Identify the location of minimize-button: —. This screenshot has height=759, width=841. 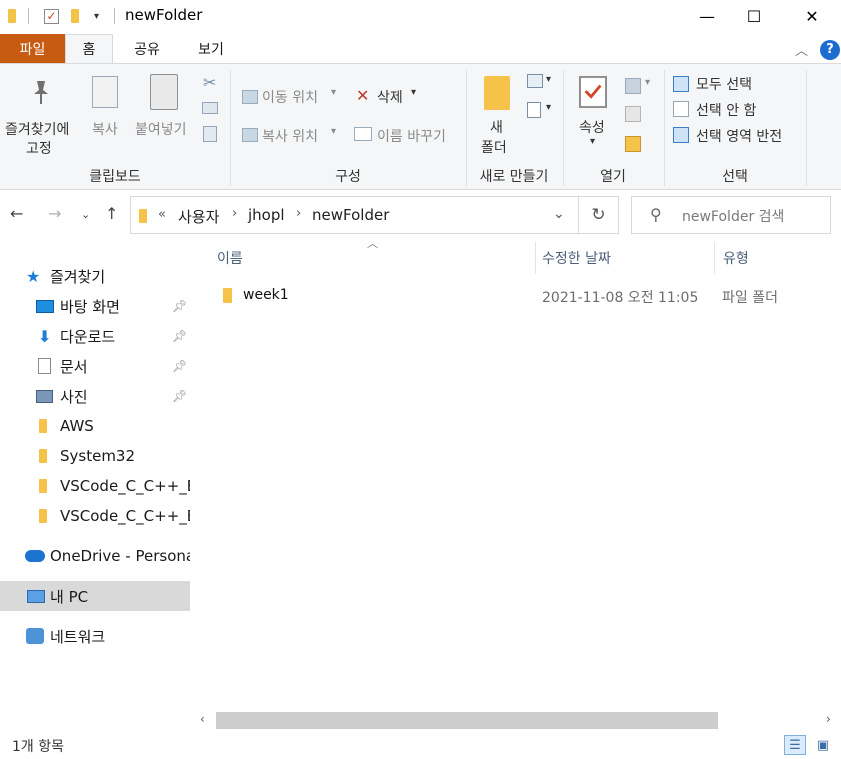
(707, 16).